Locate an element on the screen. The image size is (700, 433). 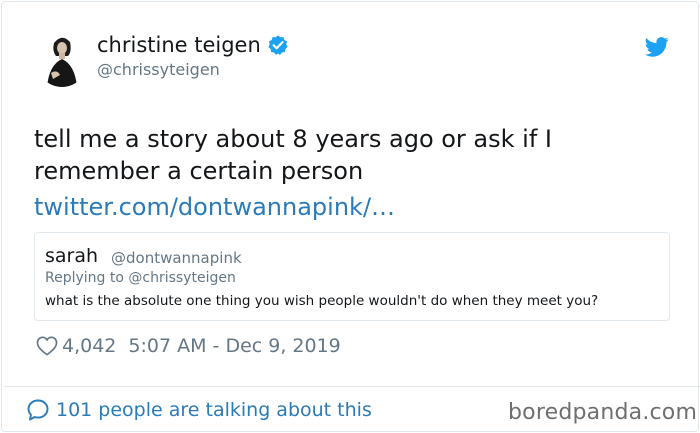
conversation-link: 101 people are talking about this is located at coordinates (199, 410).